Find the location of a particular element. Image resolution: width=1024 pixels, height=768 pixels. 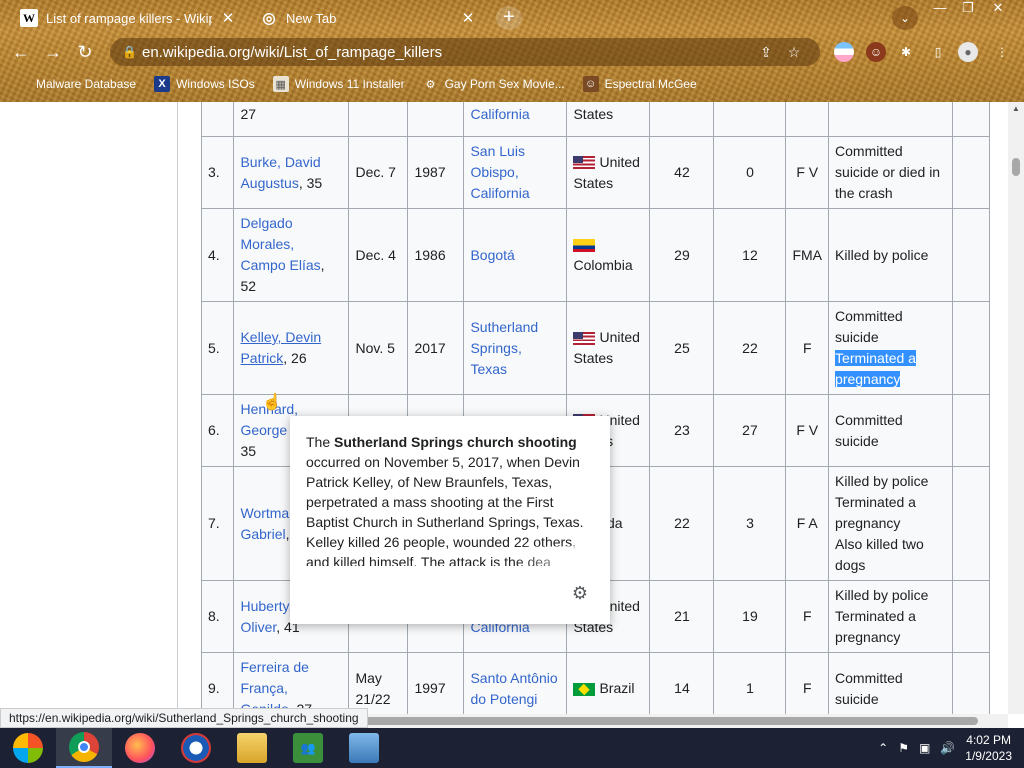

year-cell: 1986 is located at coordinates (436, 255).